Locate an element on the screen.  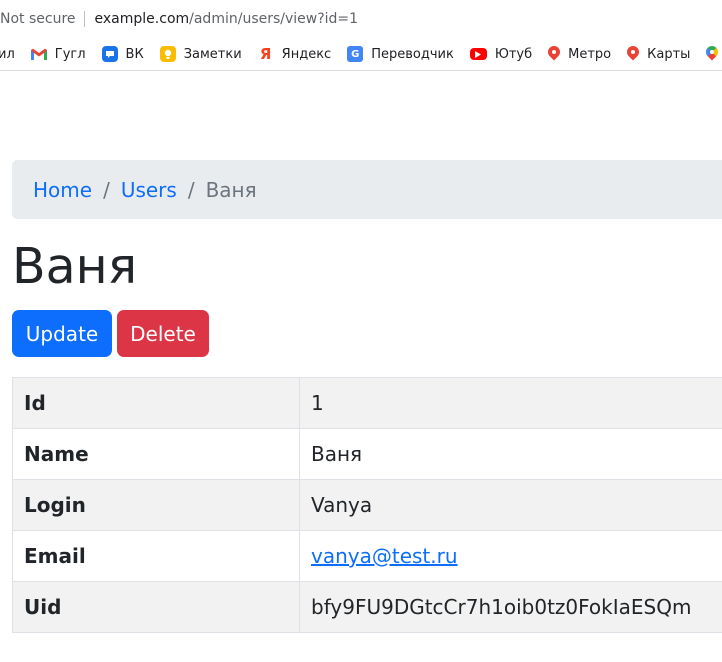
detail-label-email: Email is located at coordinates (156, 556).